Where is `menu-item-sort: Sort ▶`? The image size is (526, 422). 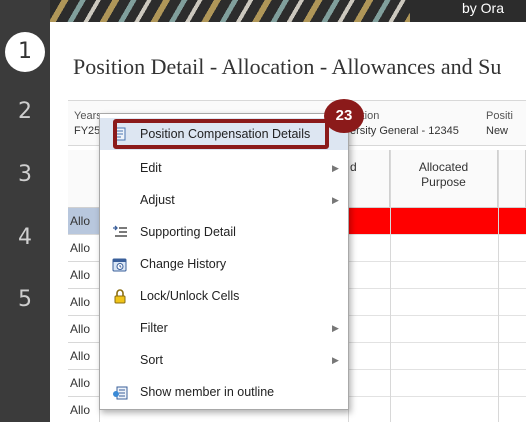 menu-item-sort: Sort ▶ is located at coordinates (224, 360).